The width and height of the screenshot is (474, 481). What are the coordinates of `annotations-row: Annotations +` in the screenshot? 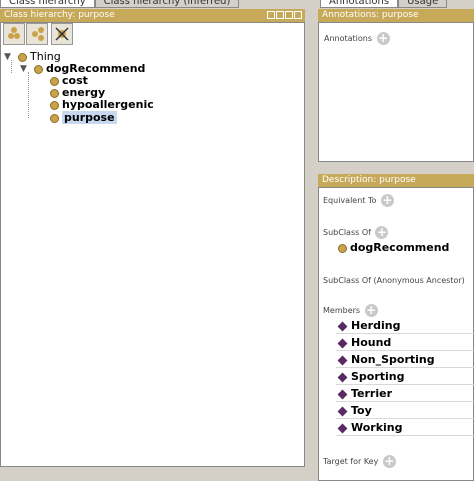 It's located at (357, 38).